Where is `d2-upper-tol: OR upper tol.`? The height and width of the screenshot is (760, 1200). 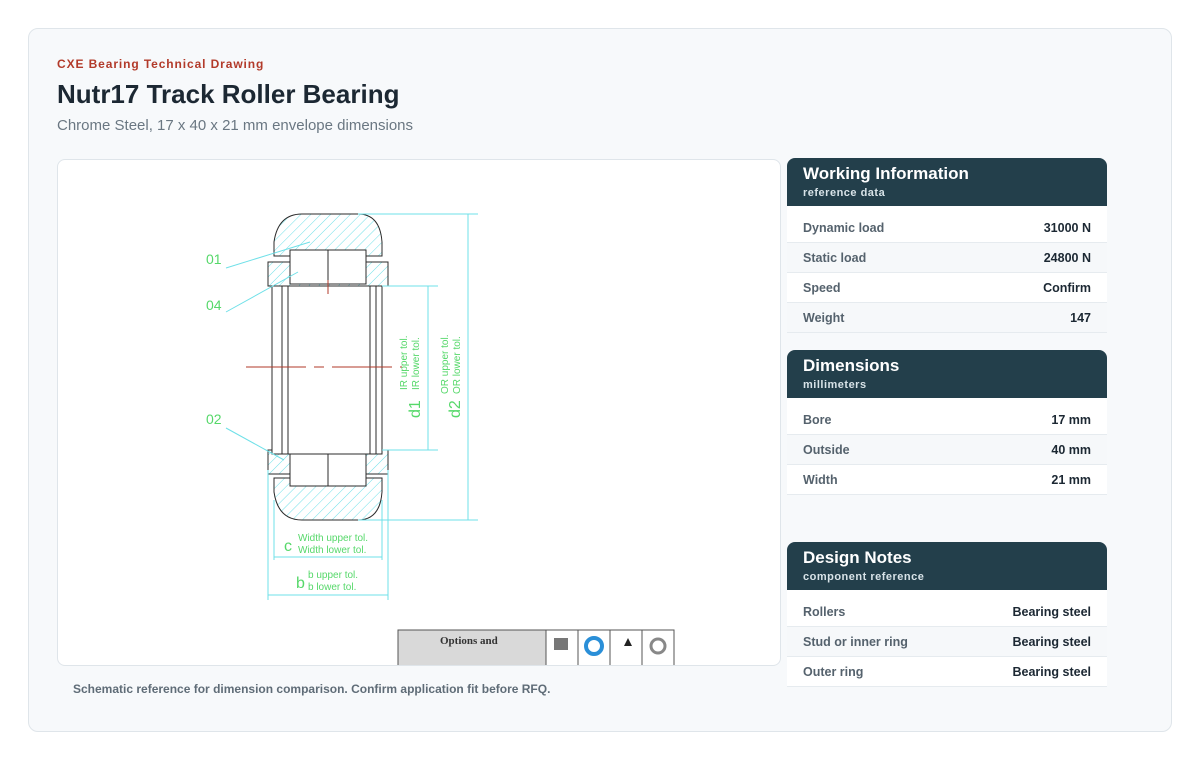
d2-upper-tol: OR upper tol. is located at coordinates (445, 364).